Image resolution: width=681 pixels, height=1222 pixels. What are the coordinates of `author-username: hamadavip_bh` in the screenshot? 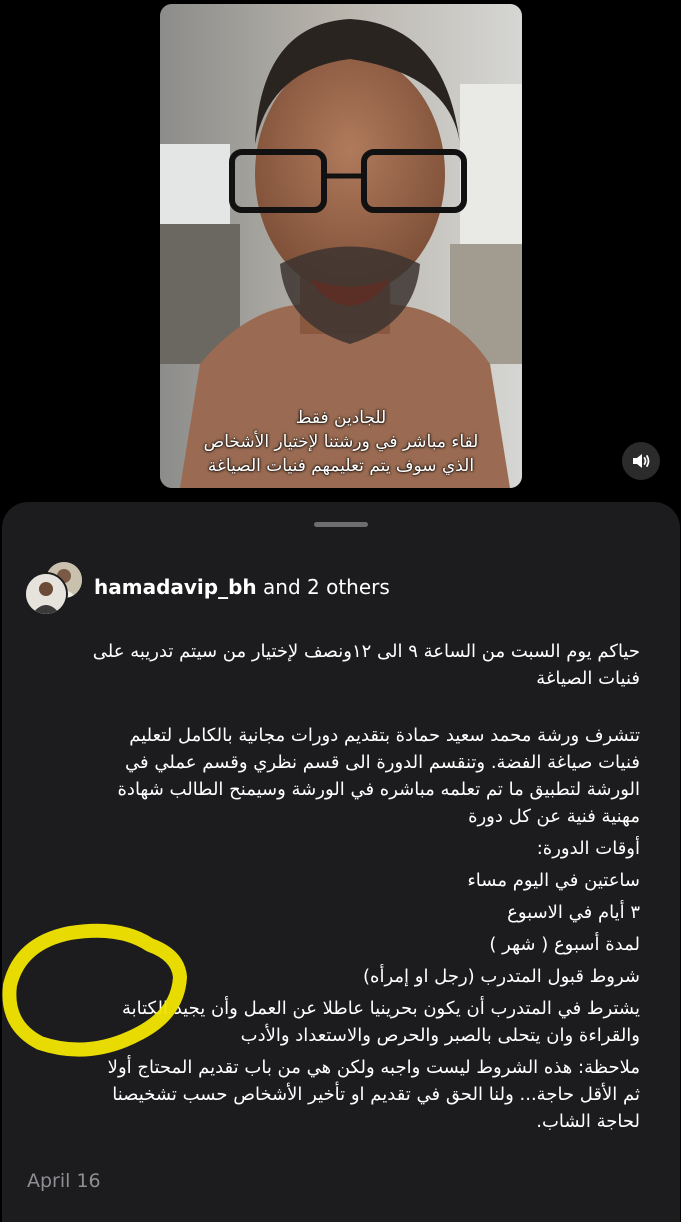 It's located at (175, 587).